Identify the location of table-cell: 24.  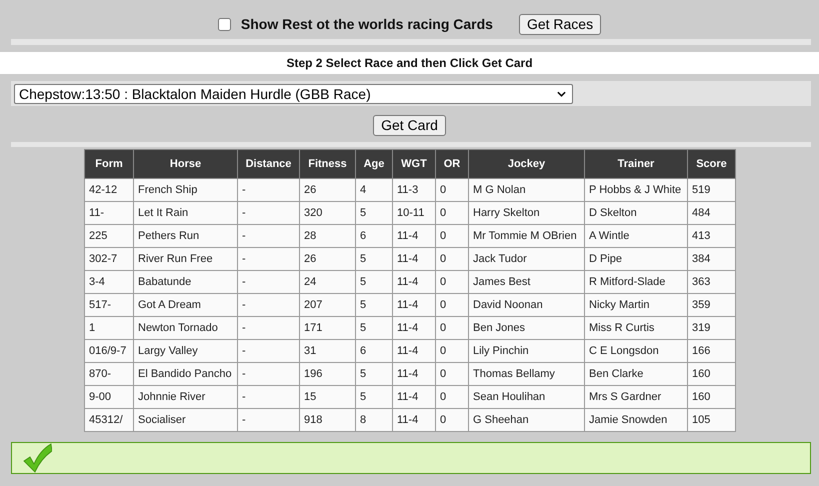
(328, 282).